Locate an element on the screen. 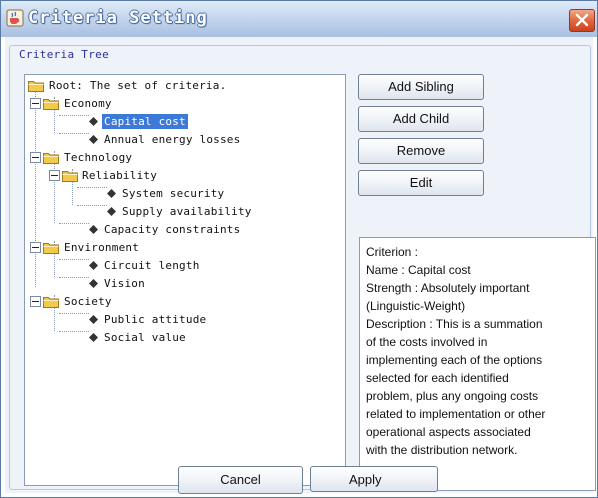 The width and height of the screenshot is (598, 498). tree-node-label: System security is located at coordinates (173, 193).